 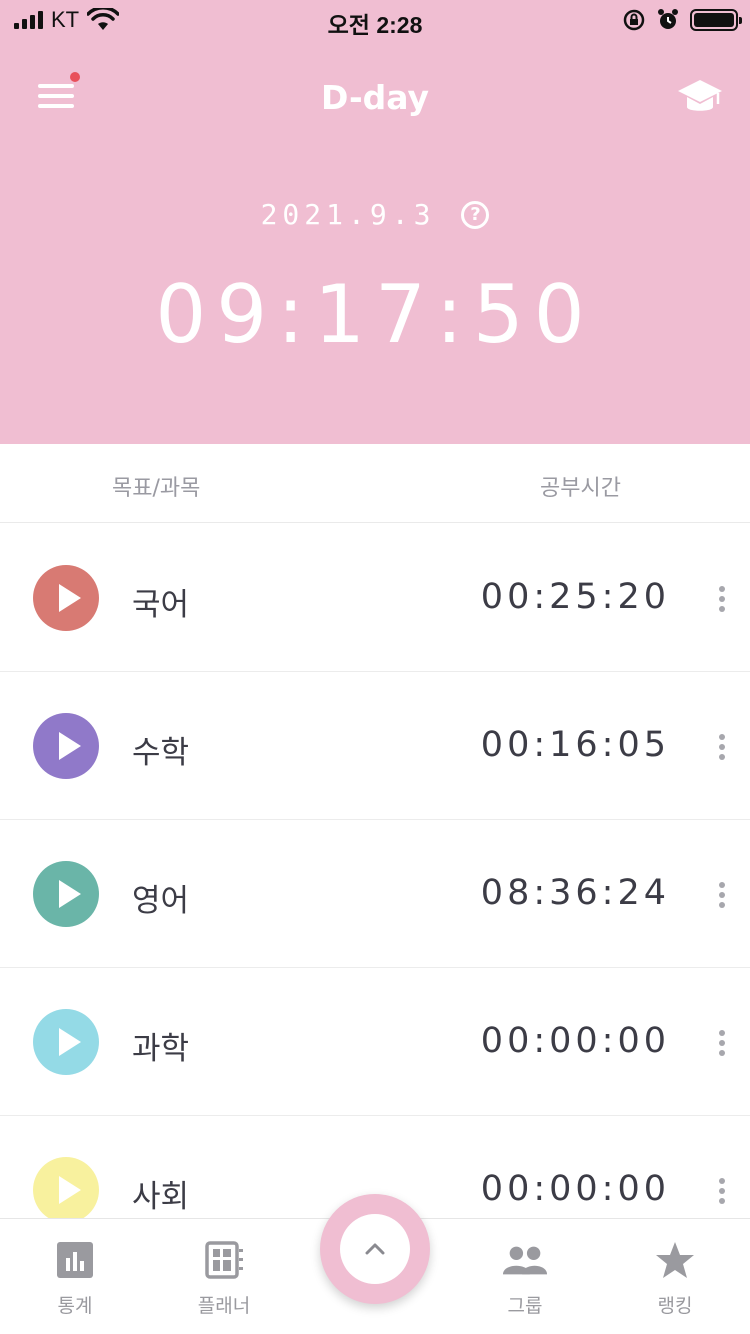 I want to click on tab-ranking-label: 랭킹, so click(x=675, y=1306).